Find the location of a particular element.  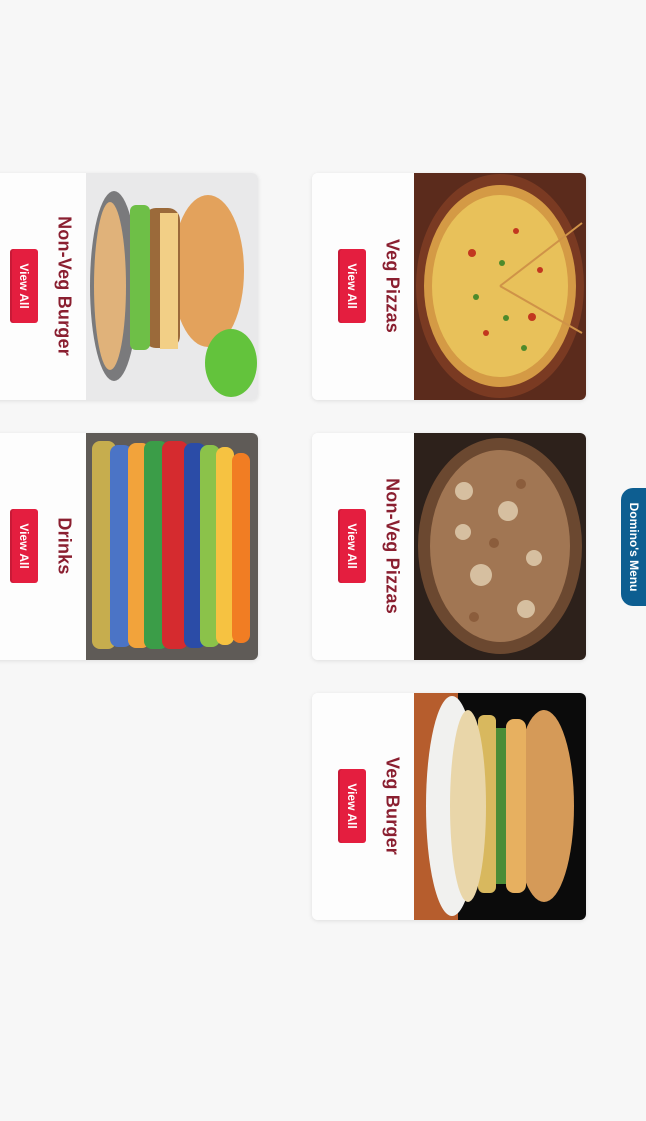

non-veg-pizza-image is located at coordinates (500, 546).